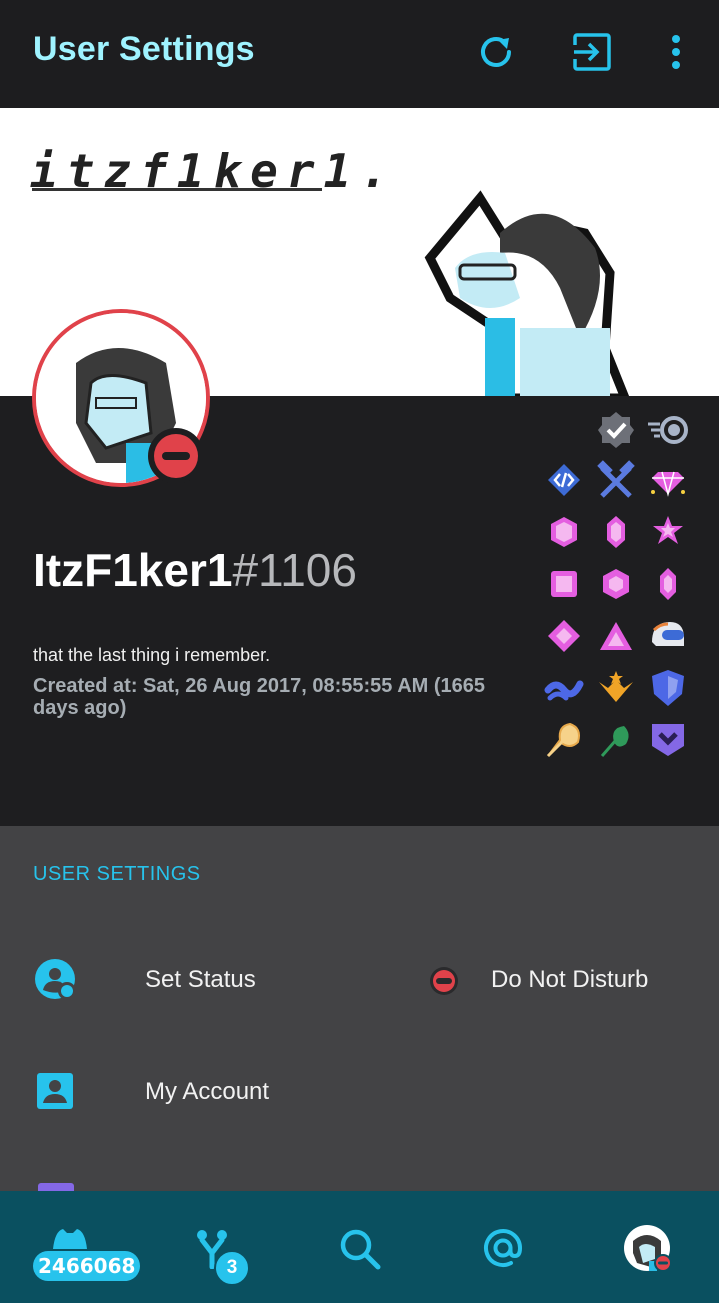 Image resolution: width=719 pixels, height=1303 pixels. Describe the element at coordinates (564, 584) in the screenshot. I see `boost-3-badge-icon` at that location.